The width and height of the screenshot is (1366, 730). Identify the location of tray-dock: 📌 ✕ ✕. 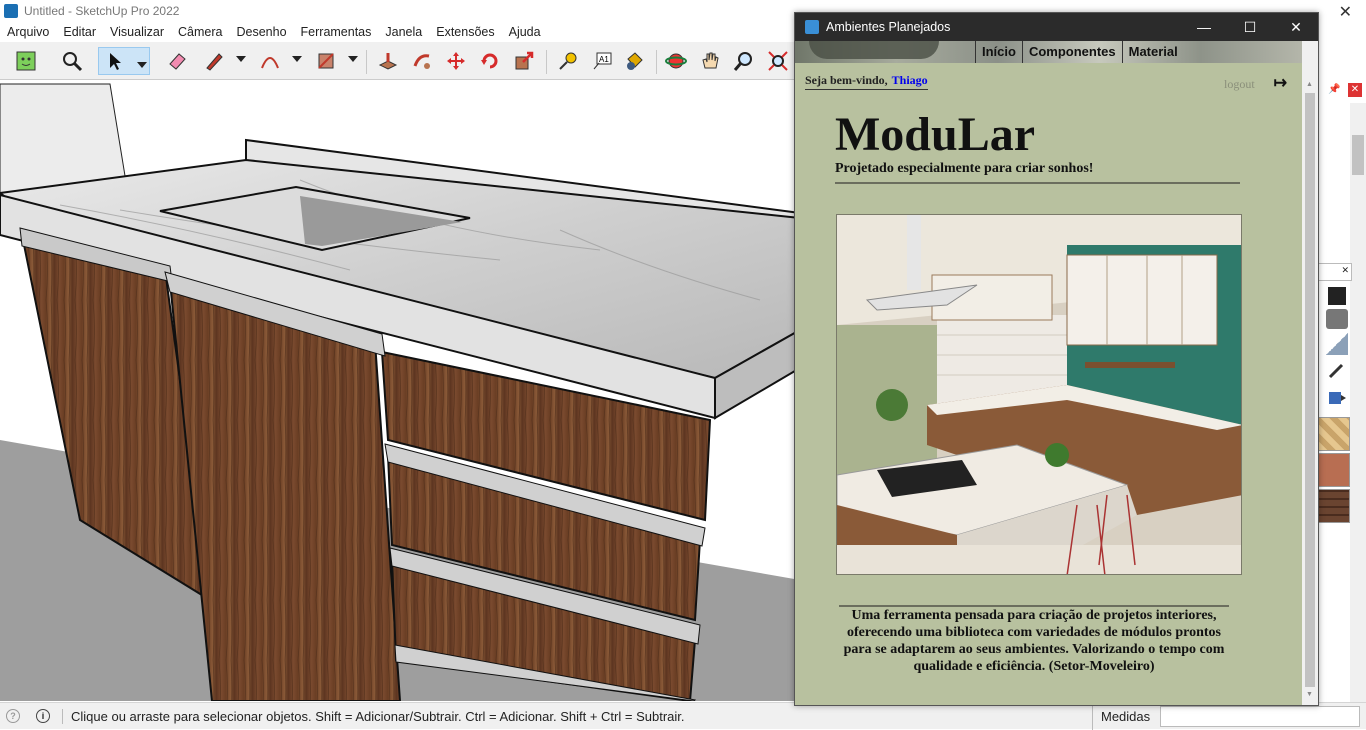
(1342, 392).